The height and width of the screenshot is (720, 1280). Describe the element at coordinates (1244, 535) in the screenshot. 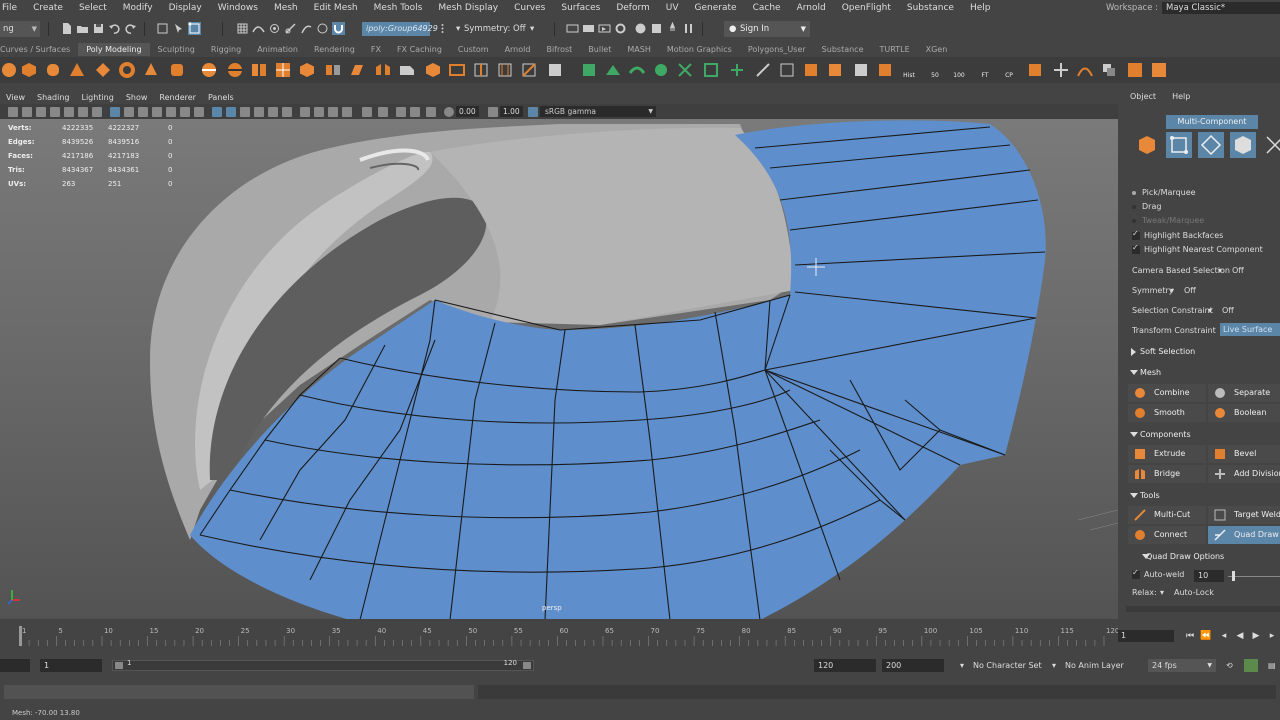

I see `quad-draw-button: Quad Draw` at that location.